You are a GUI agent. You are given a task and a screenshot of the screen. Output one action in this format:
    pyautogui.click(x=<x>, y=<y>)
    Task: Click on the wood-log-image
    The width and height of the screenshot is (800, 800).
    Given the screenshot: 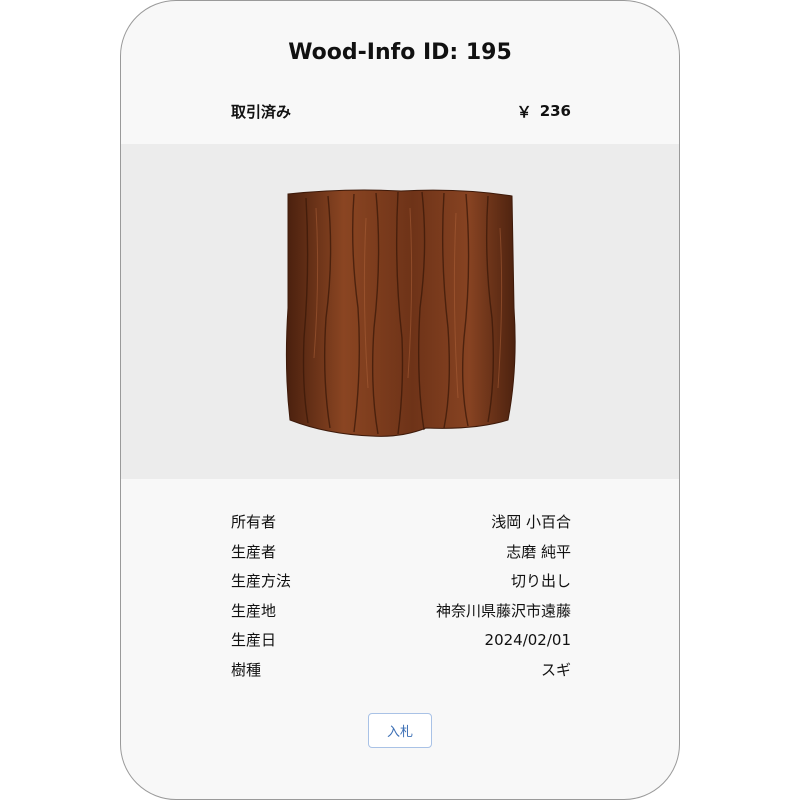 What is the action you would take?
    pyautogui.click(x=400, y=313)
    